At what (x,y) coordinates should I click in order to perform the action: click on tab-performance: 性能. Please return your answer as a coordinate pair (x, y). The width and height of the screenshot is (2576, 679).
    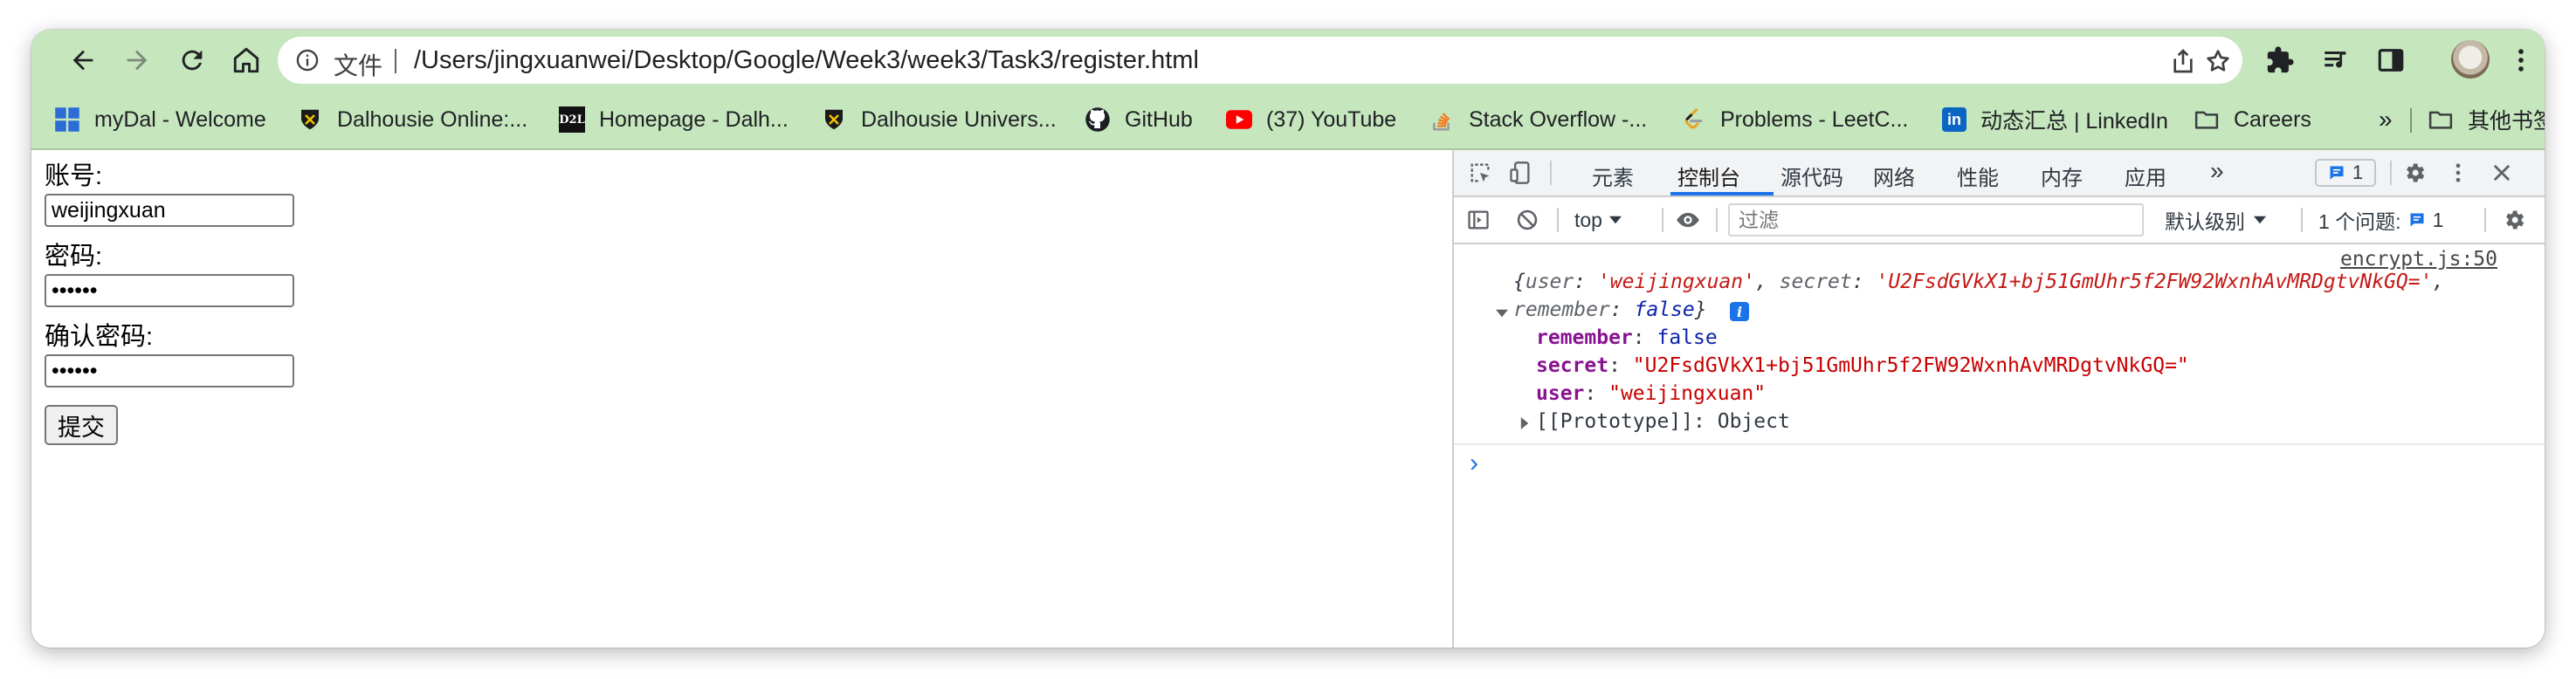
    Looking at the image, I should click on (1978, 176).